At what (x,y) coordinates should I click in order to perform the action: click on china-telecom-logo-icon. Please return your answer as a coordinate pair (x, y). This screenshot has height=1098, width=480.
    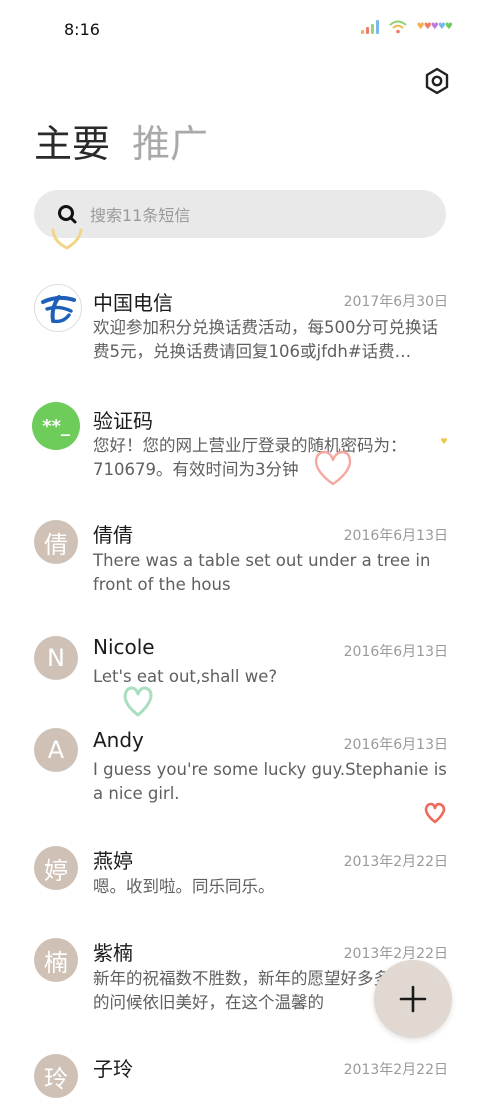
    Looking at the image, I should click on (58, 308).